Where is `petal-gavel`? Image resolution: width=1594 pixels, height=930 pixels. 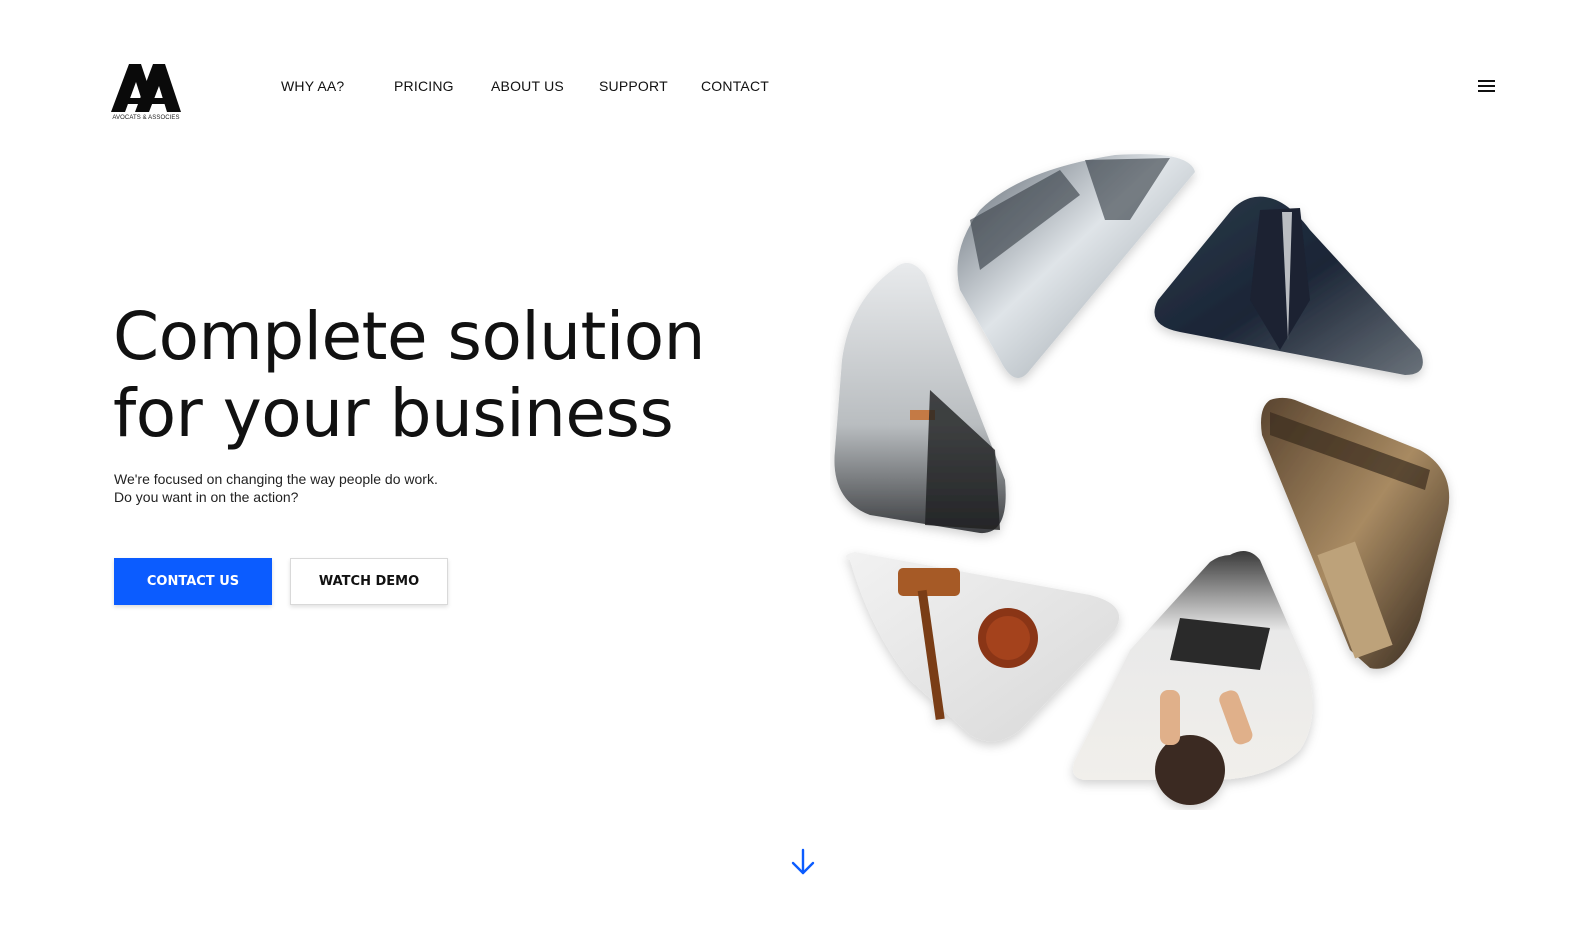 petal-gavel is located at coordinates (983, 647).